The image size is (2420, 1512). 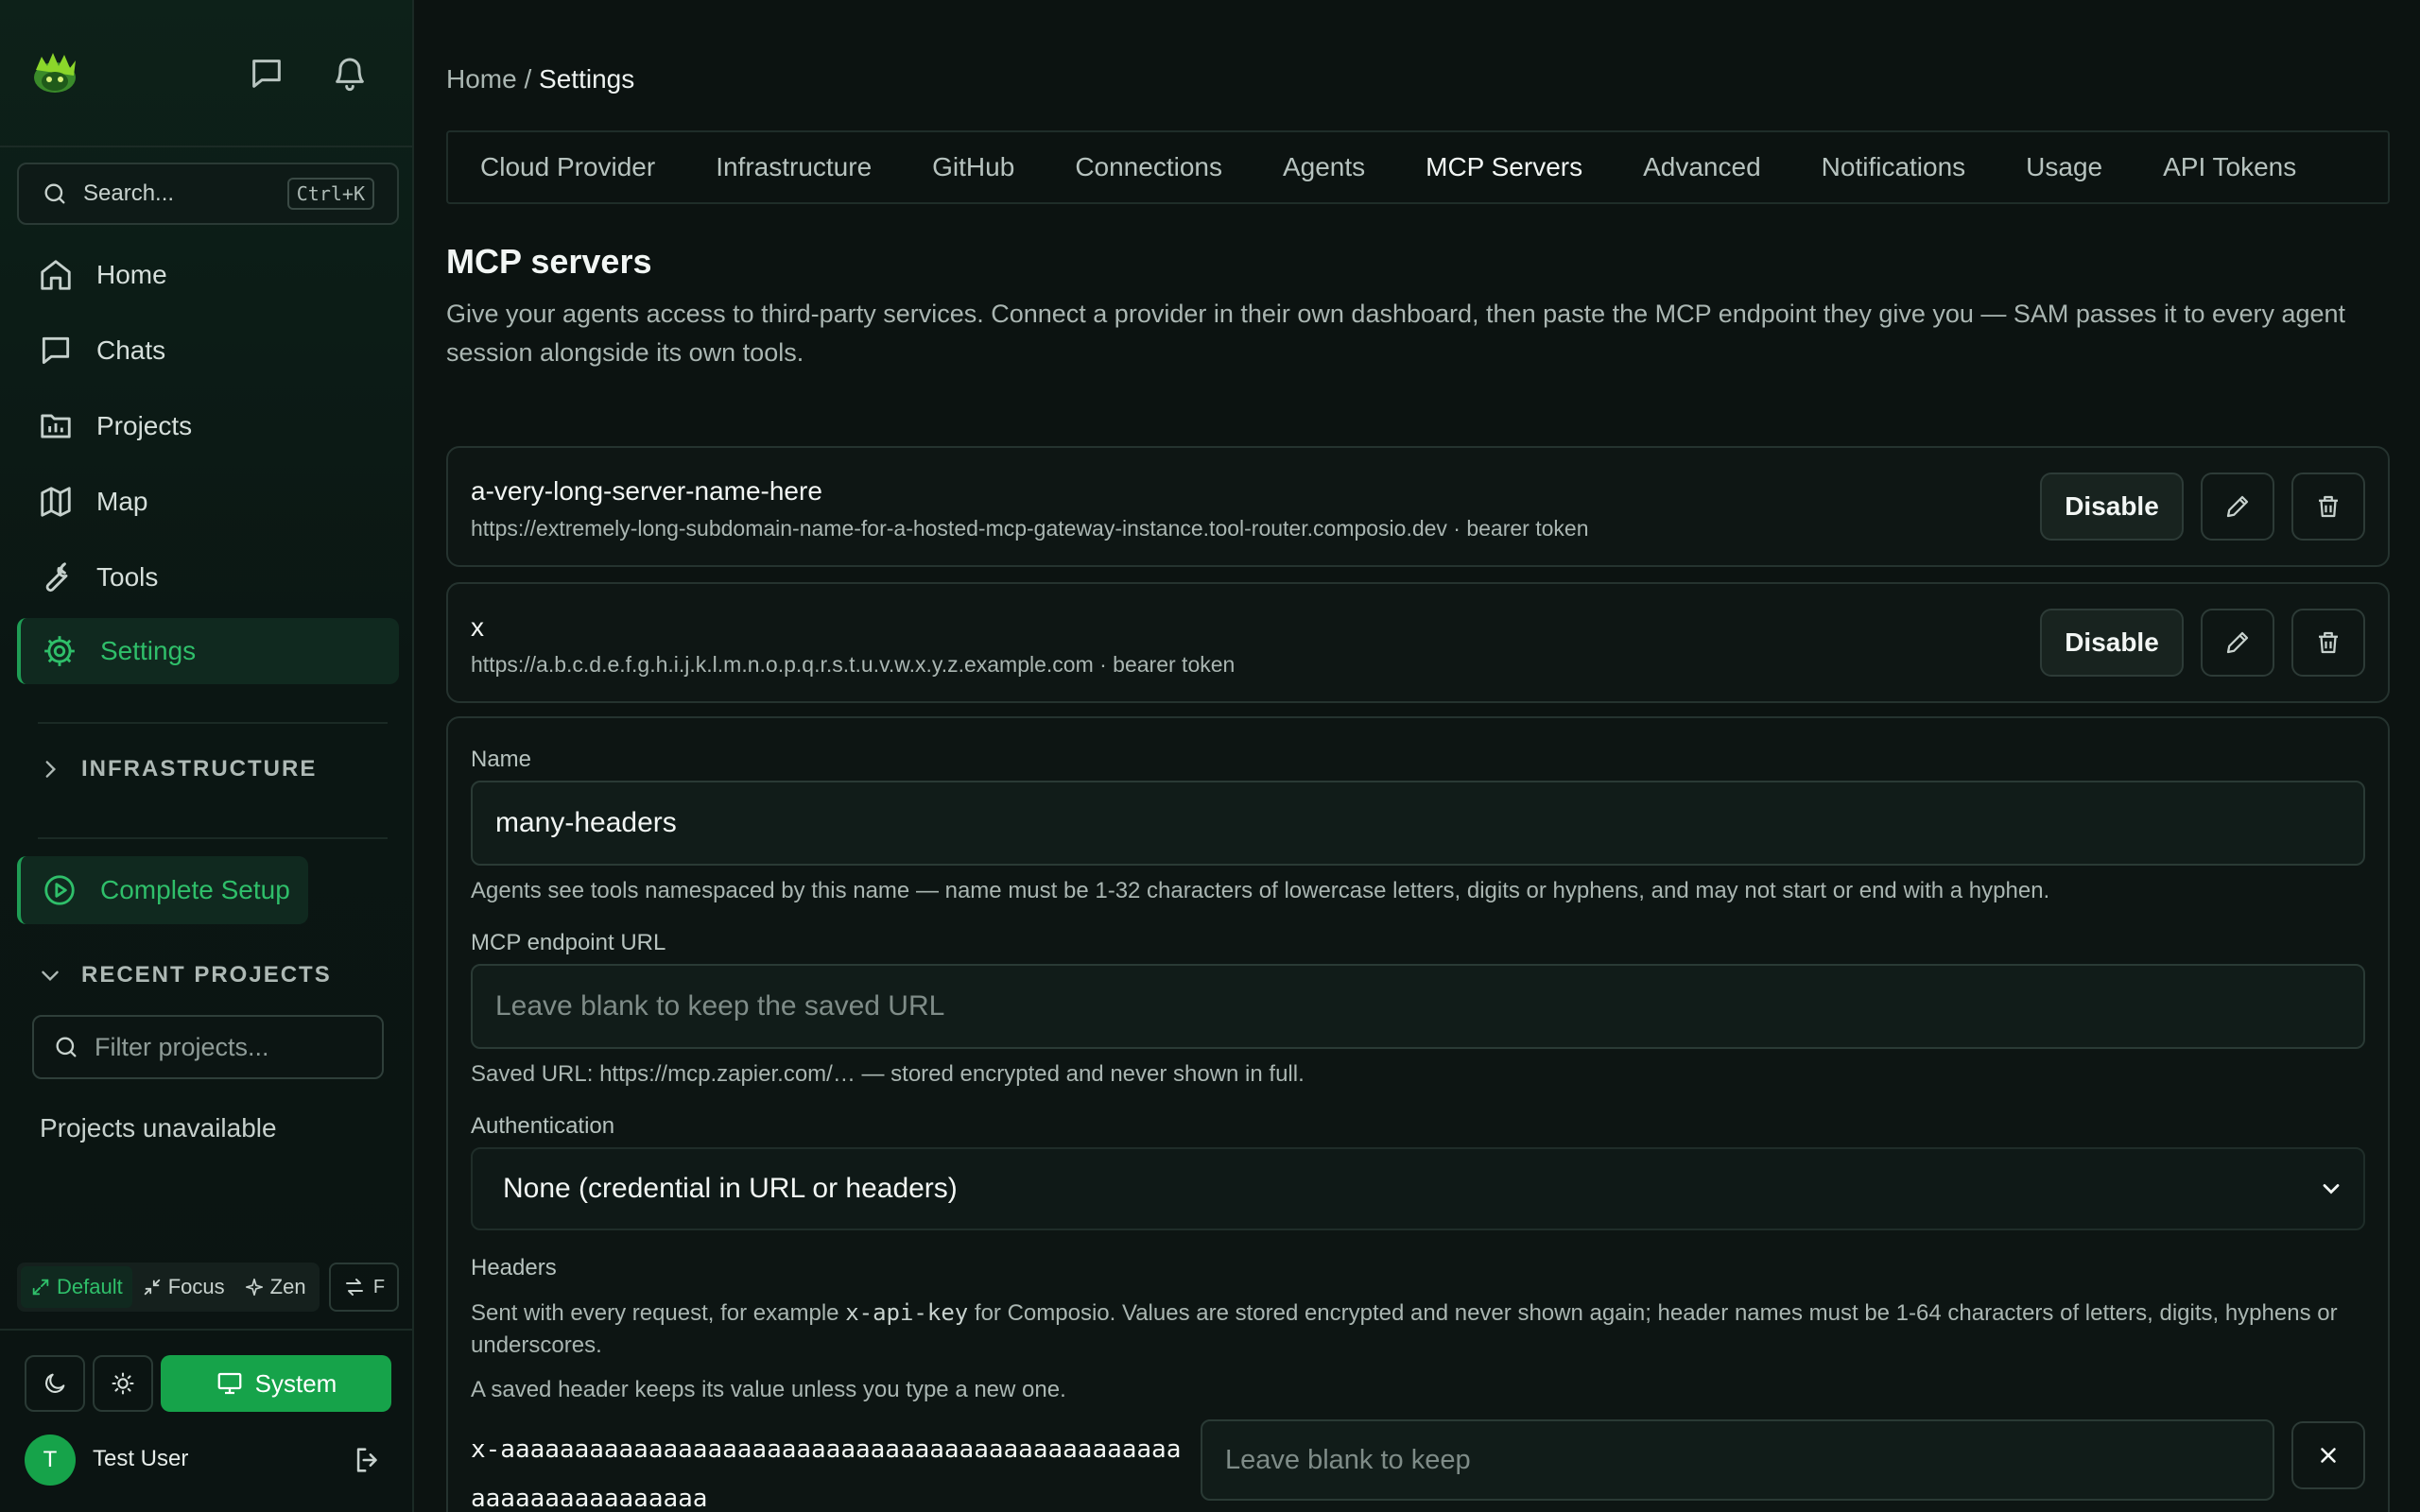 I want to click on complete-setup-button: Complete Setup, so click(x=162, y=890).